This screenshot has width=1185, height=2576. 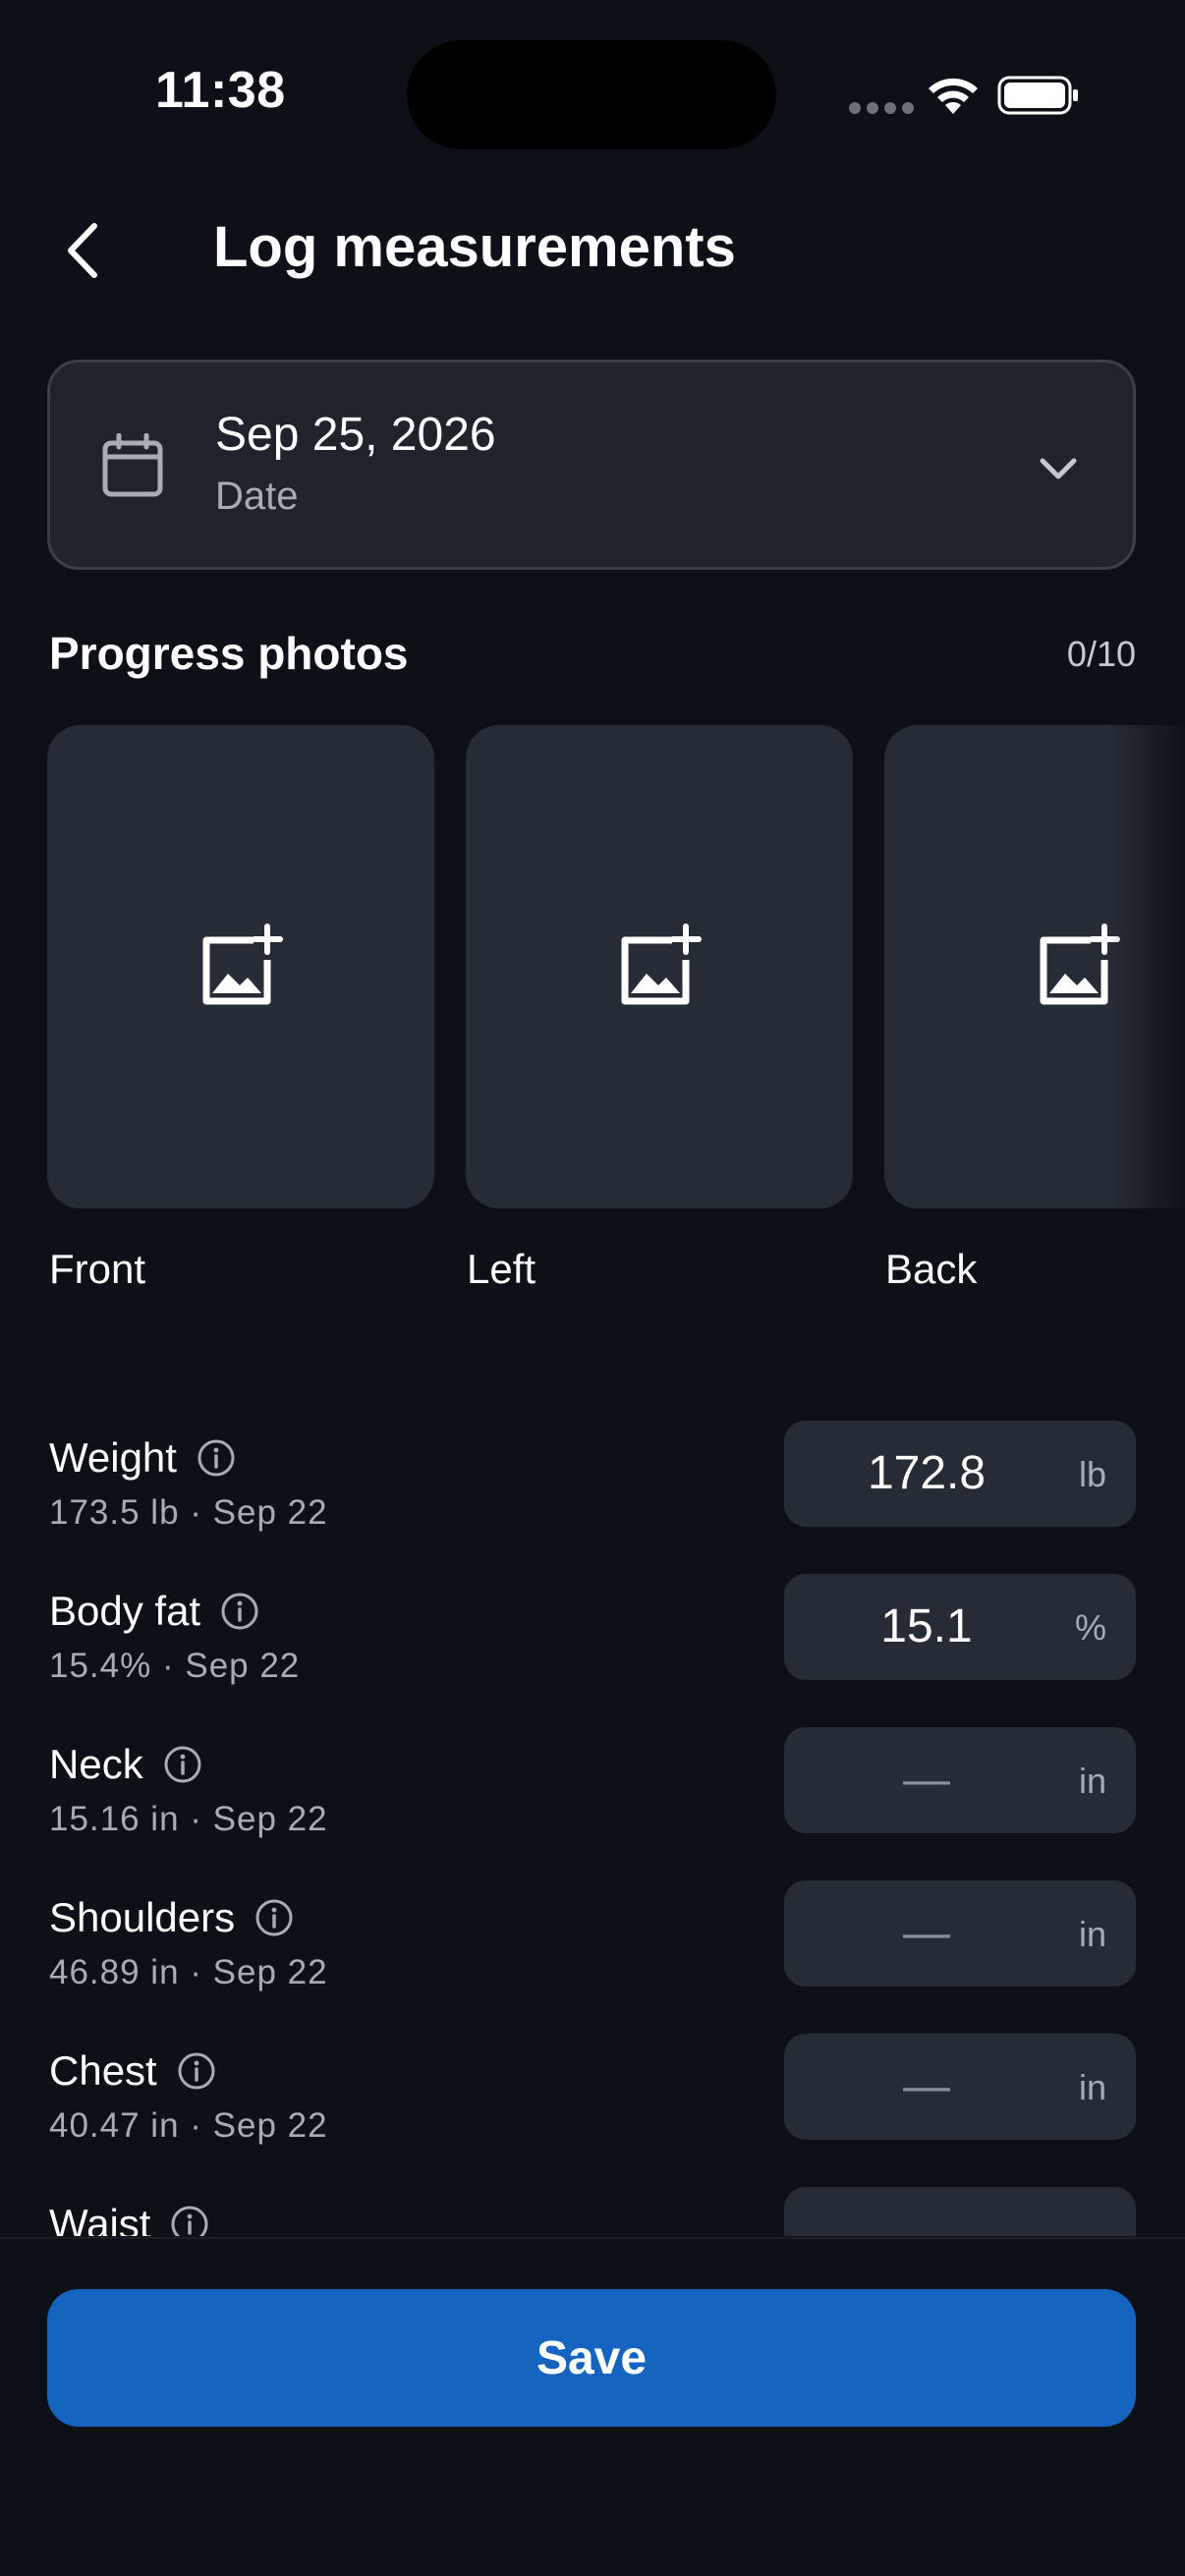 I want to click on photo-label-back: Back, so click(x=932, y=1269).